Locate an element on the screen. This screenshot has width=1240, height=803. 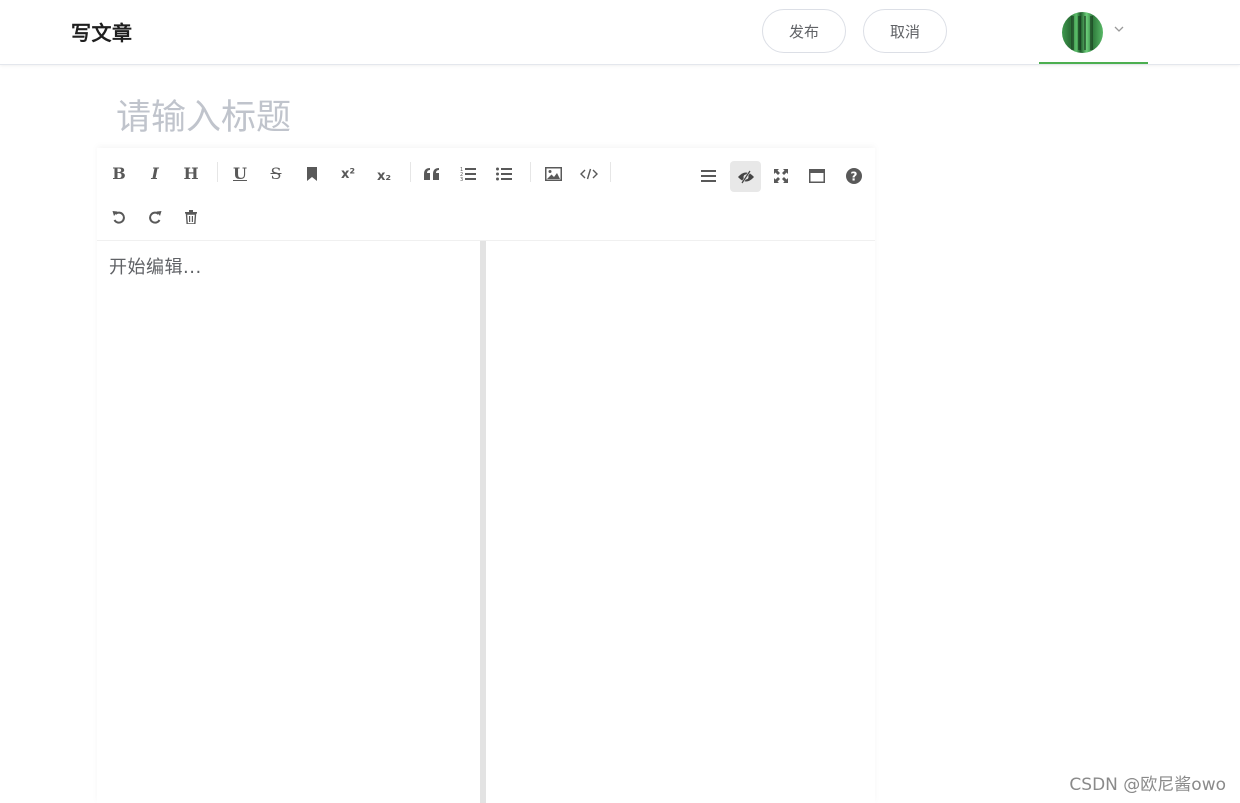
clear-button is located at coordinates (191, 217).